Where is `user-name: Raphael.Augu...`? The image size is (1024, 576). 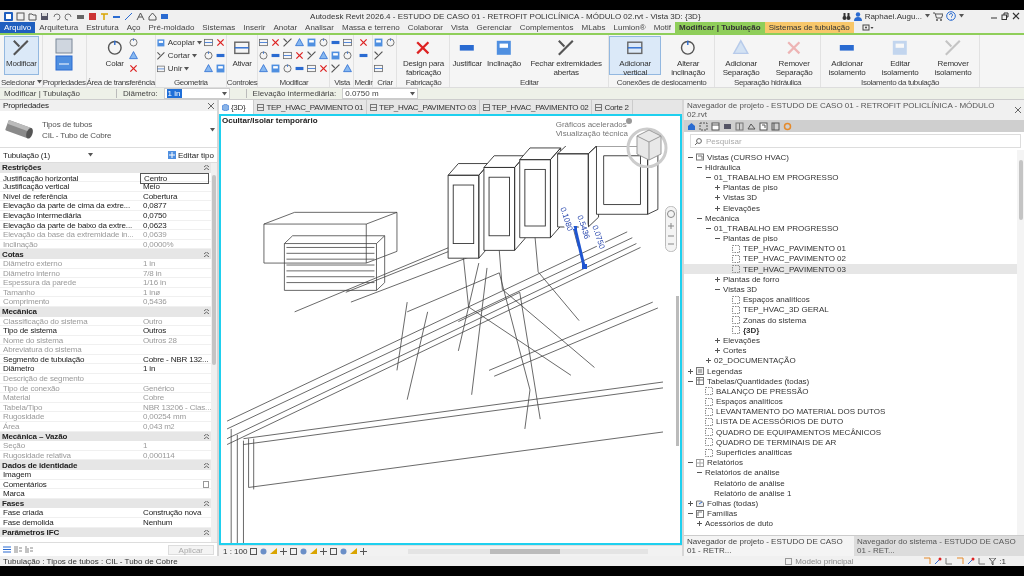 user-name: Raphael.Augu... is located at coordinates (893, 16).